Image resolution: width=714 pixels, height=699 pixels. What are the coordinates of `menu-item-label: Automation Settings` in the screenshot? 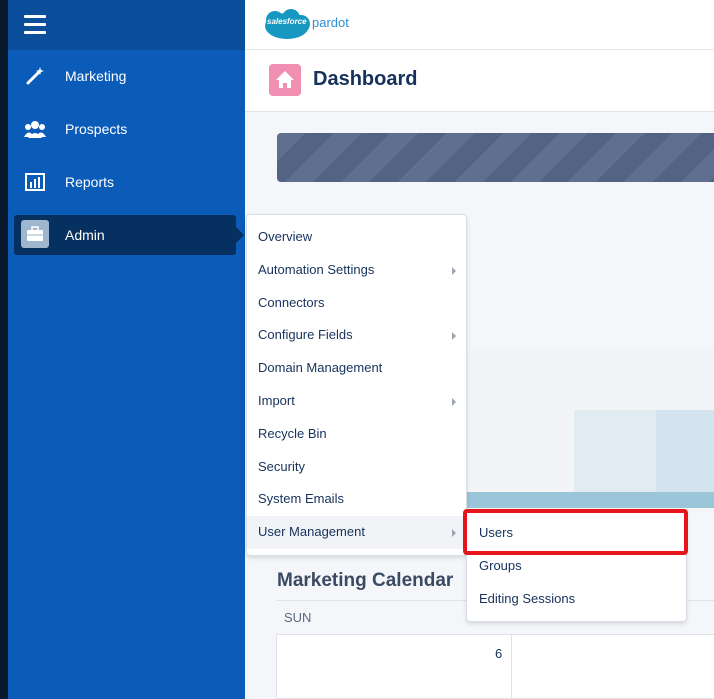 It's located at (316, 269).